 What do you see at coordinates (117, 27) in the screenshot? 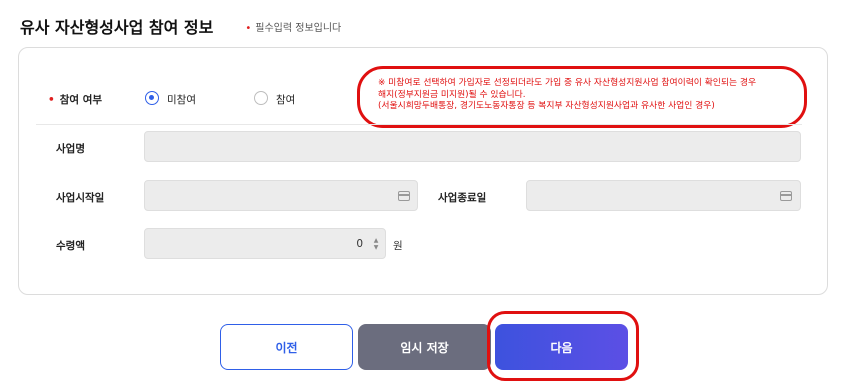
I see `page-title: 유사 자산형성사업 참여 정보` at bounding box center [117, 27].